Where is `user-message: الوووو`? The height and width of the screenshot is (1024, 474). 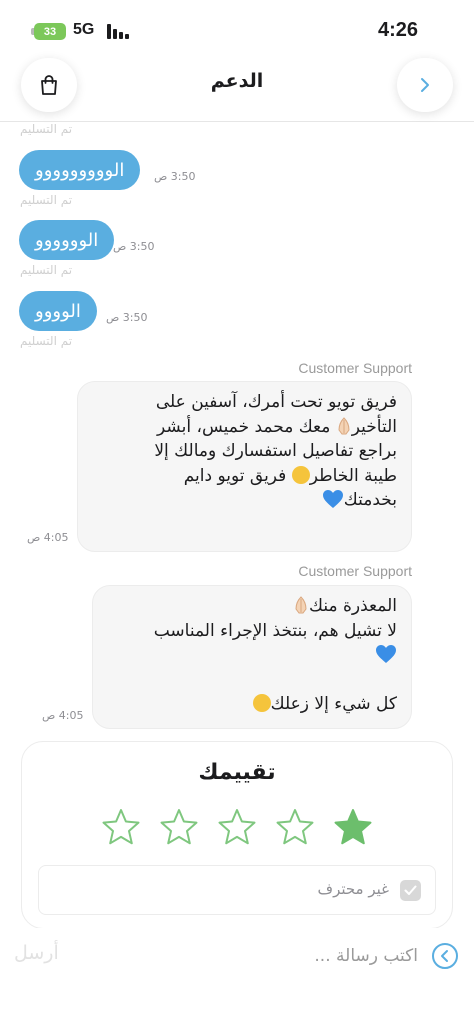 user-message: الوووو is located at coordinates (58, 311).